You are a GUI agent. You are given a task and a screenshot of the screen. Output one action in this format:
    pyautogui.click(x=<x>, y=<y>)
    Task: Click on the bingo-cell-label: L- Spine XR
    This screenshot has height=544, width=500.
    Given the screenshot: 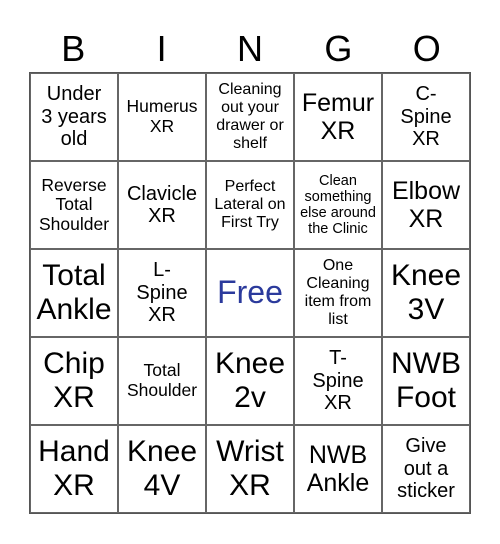 What is the action you would take?
    pyautogui.click(x=162, y=293)
    